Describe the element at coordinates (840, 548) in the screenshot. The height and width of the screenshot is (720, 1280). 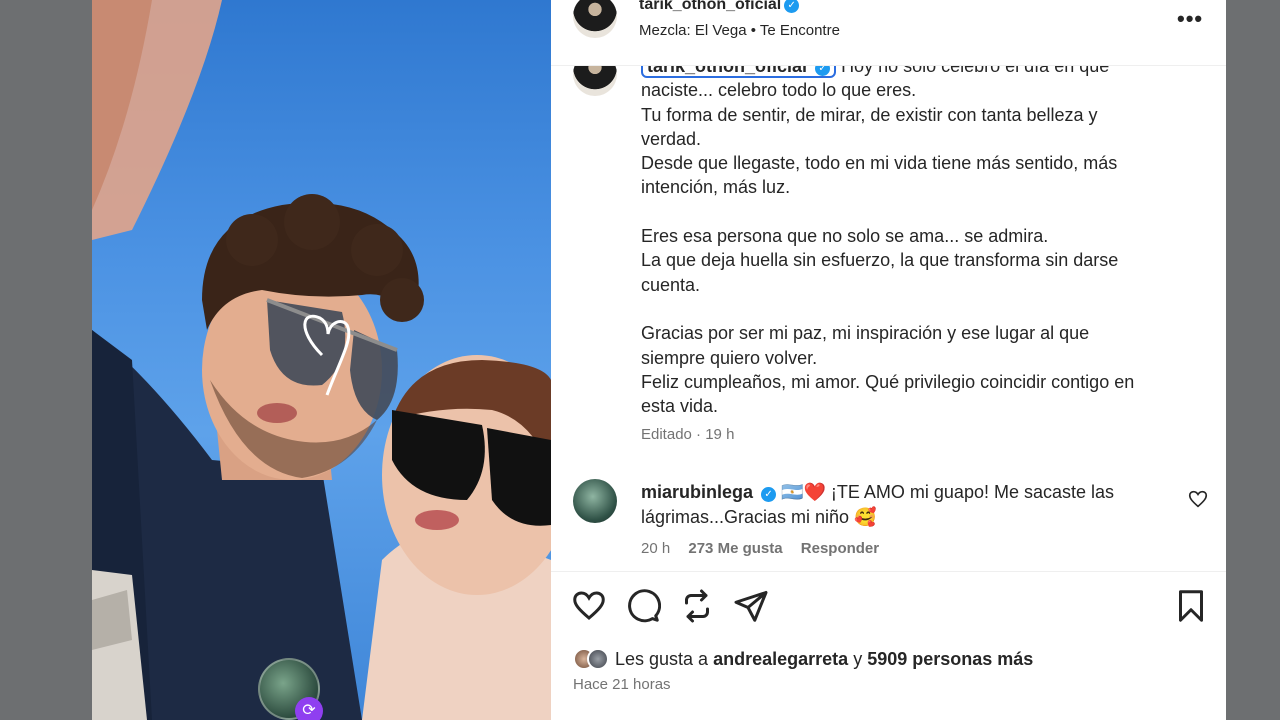
I see `reply-button: Responder` at that location.